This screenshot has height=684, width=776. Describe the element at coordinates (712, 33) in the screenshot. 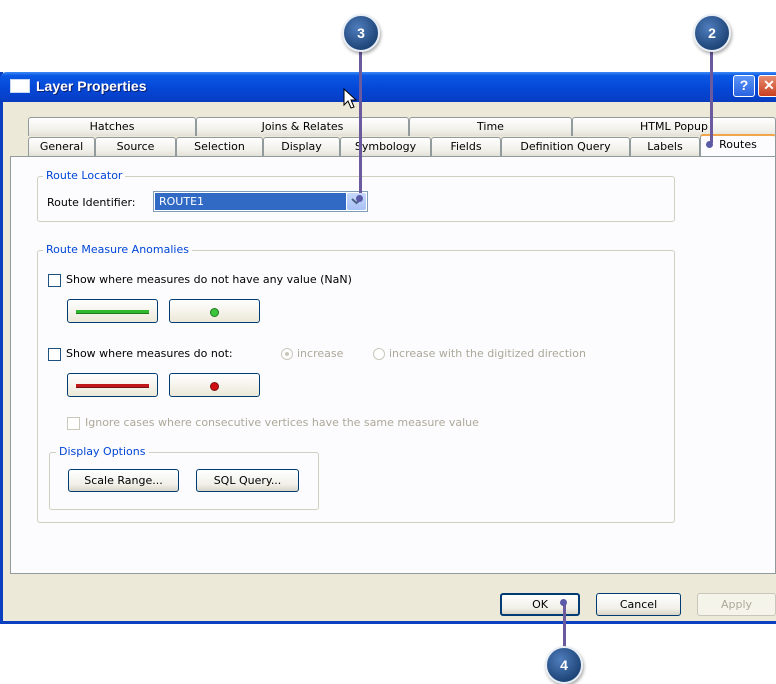

I see `callout-2: 2` at that location.